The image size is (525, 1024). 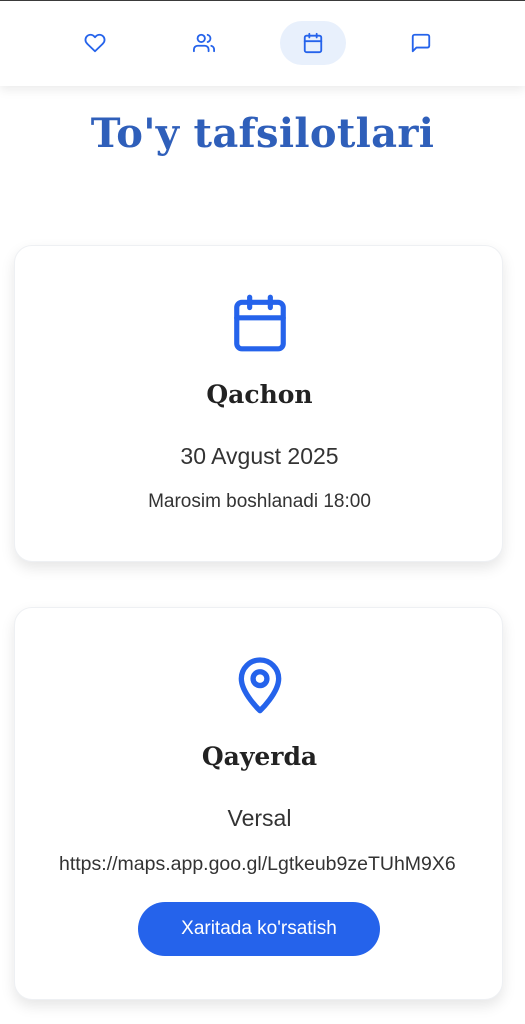 I want to click on nav-messages-button, so click(x=421, y=43).